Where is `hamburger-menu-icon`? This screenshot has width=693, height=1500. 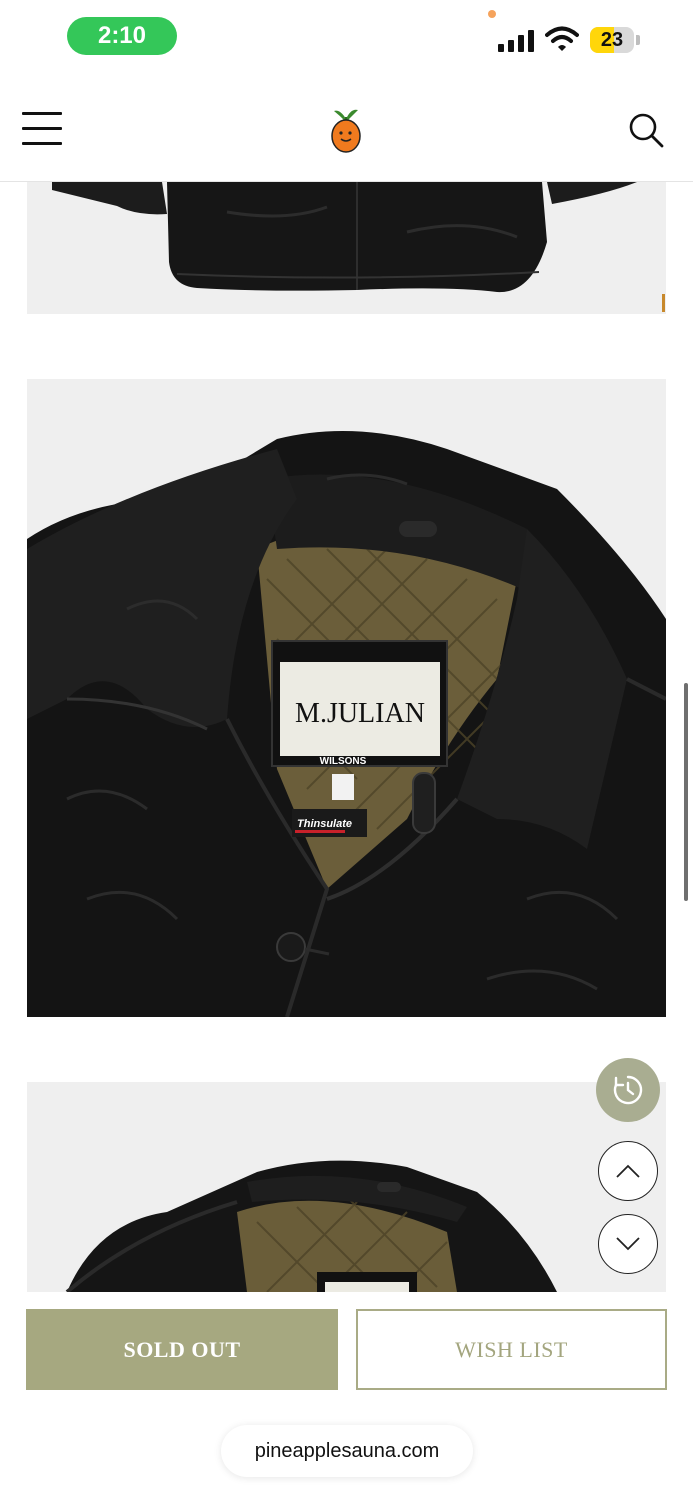 hamburger-menu-icon is located at coordinates (42, 128).